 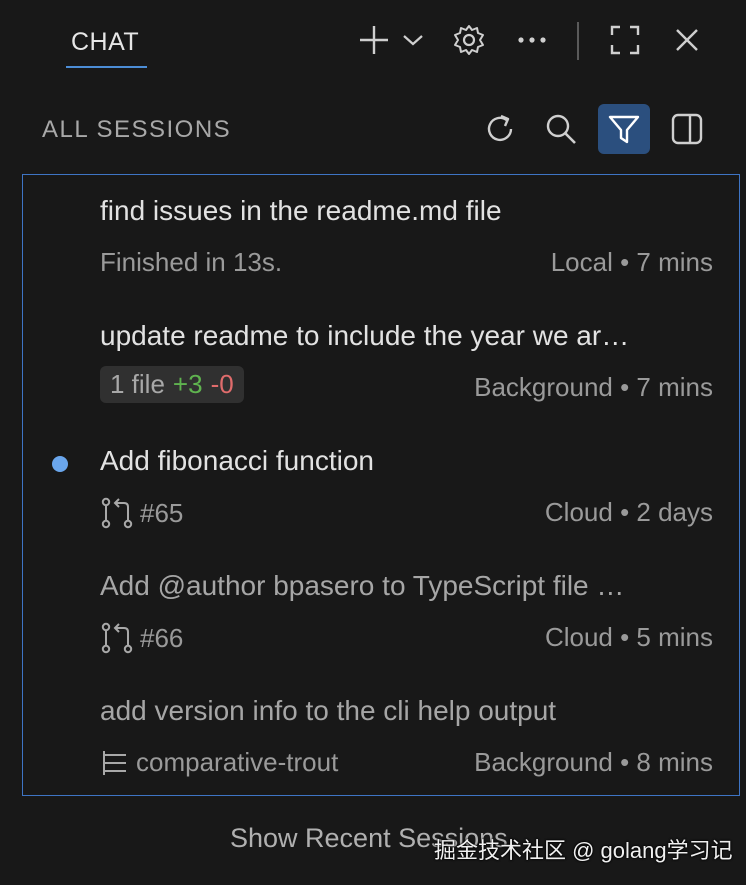 I want to click on session-status: Finished in 13s., so click(x=191, y=262).